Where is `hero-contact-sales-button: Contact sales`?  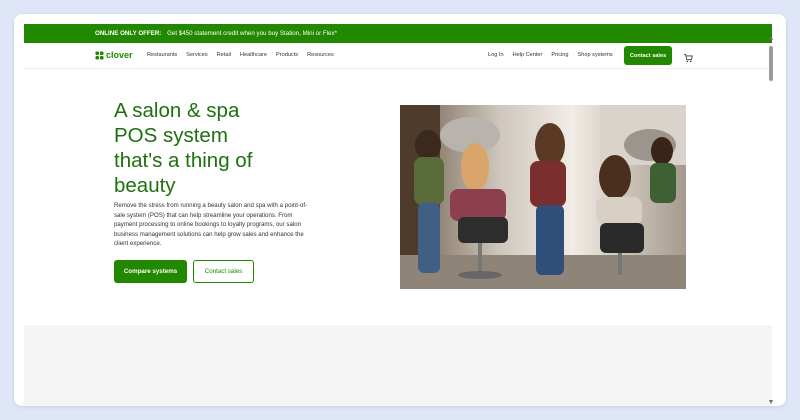
hero-contact-sales-button: Contact sales is located at coordinates (223, 271).